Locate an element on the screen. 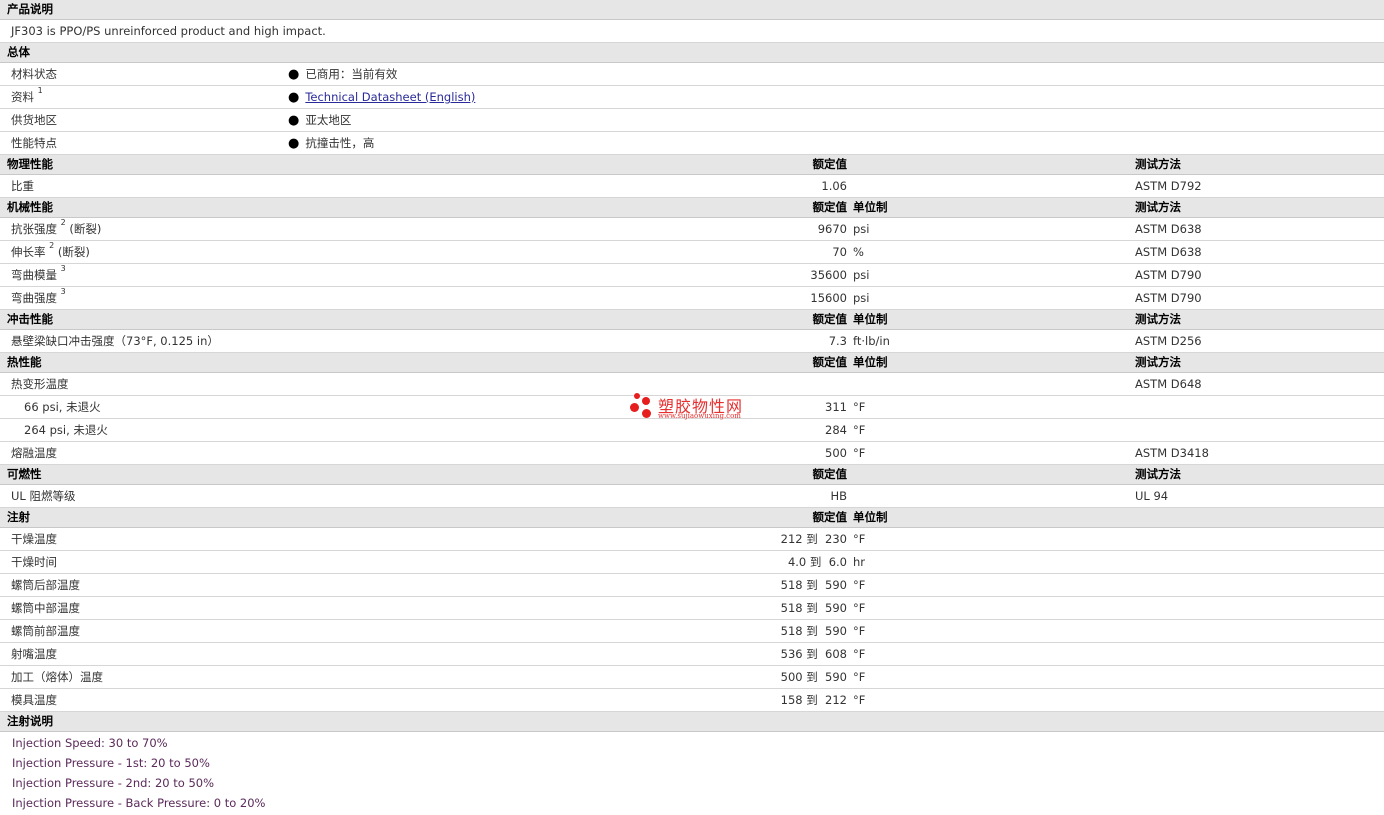 This screenshot has height=815, width=1384. row-label: 264 psi, 未退火 is located at coordinates (66, 430).